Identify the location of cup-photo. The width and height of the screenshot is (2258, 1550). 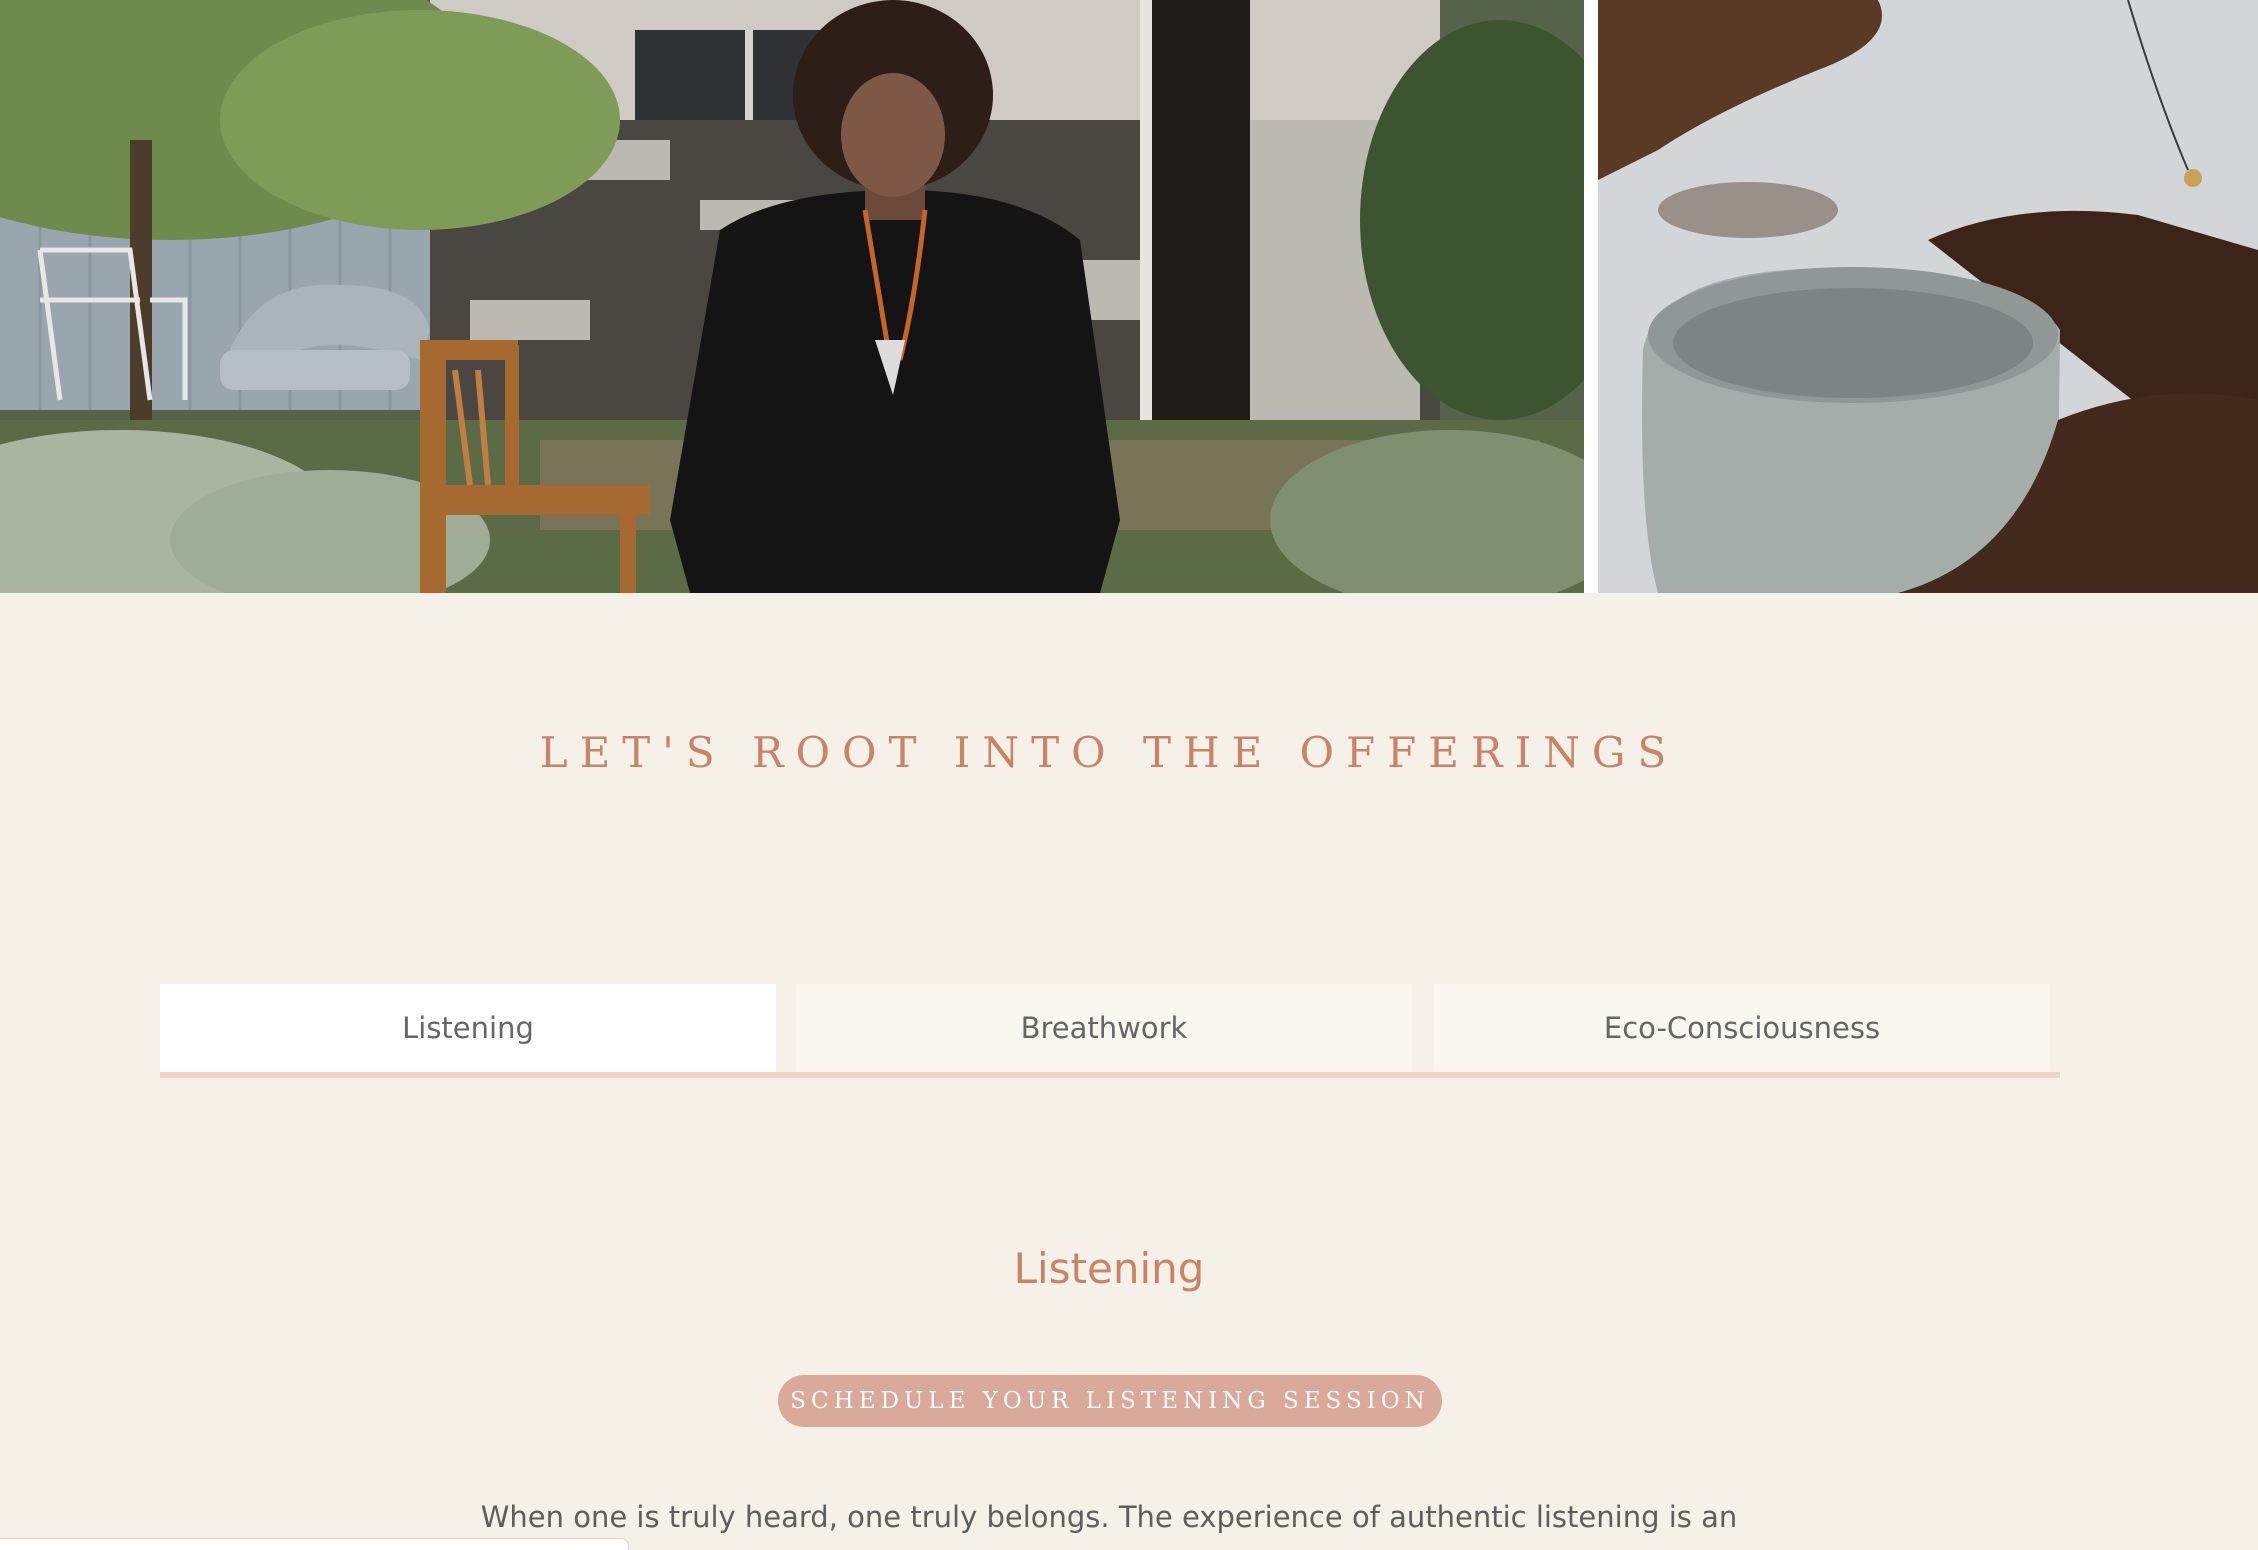
(1928, 296).